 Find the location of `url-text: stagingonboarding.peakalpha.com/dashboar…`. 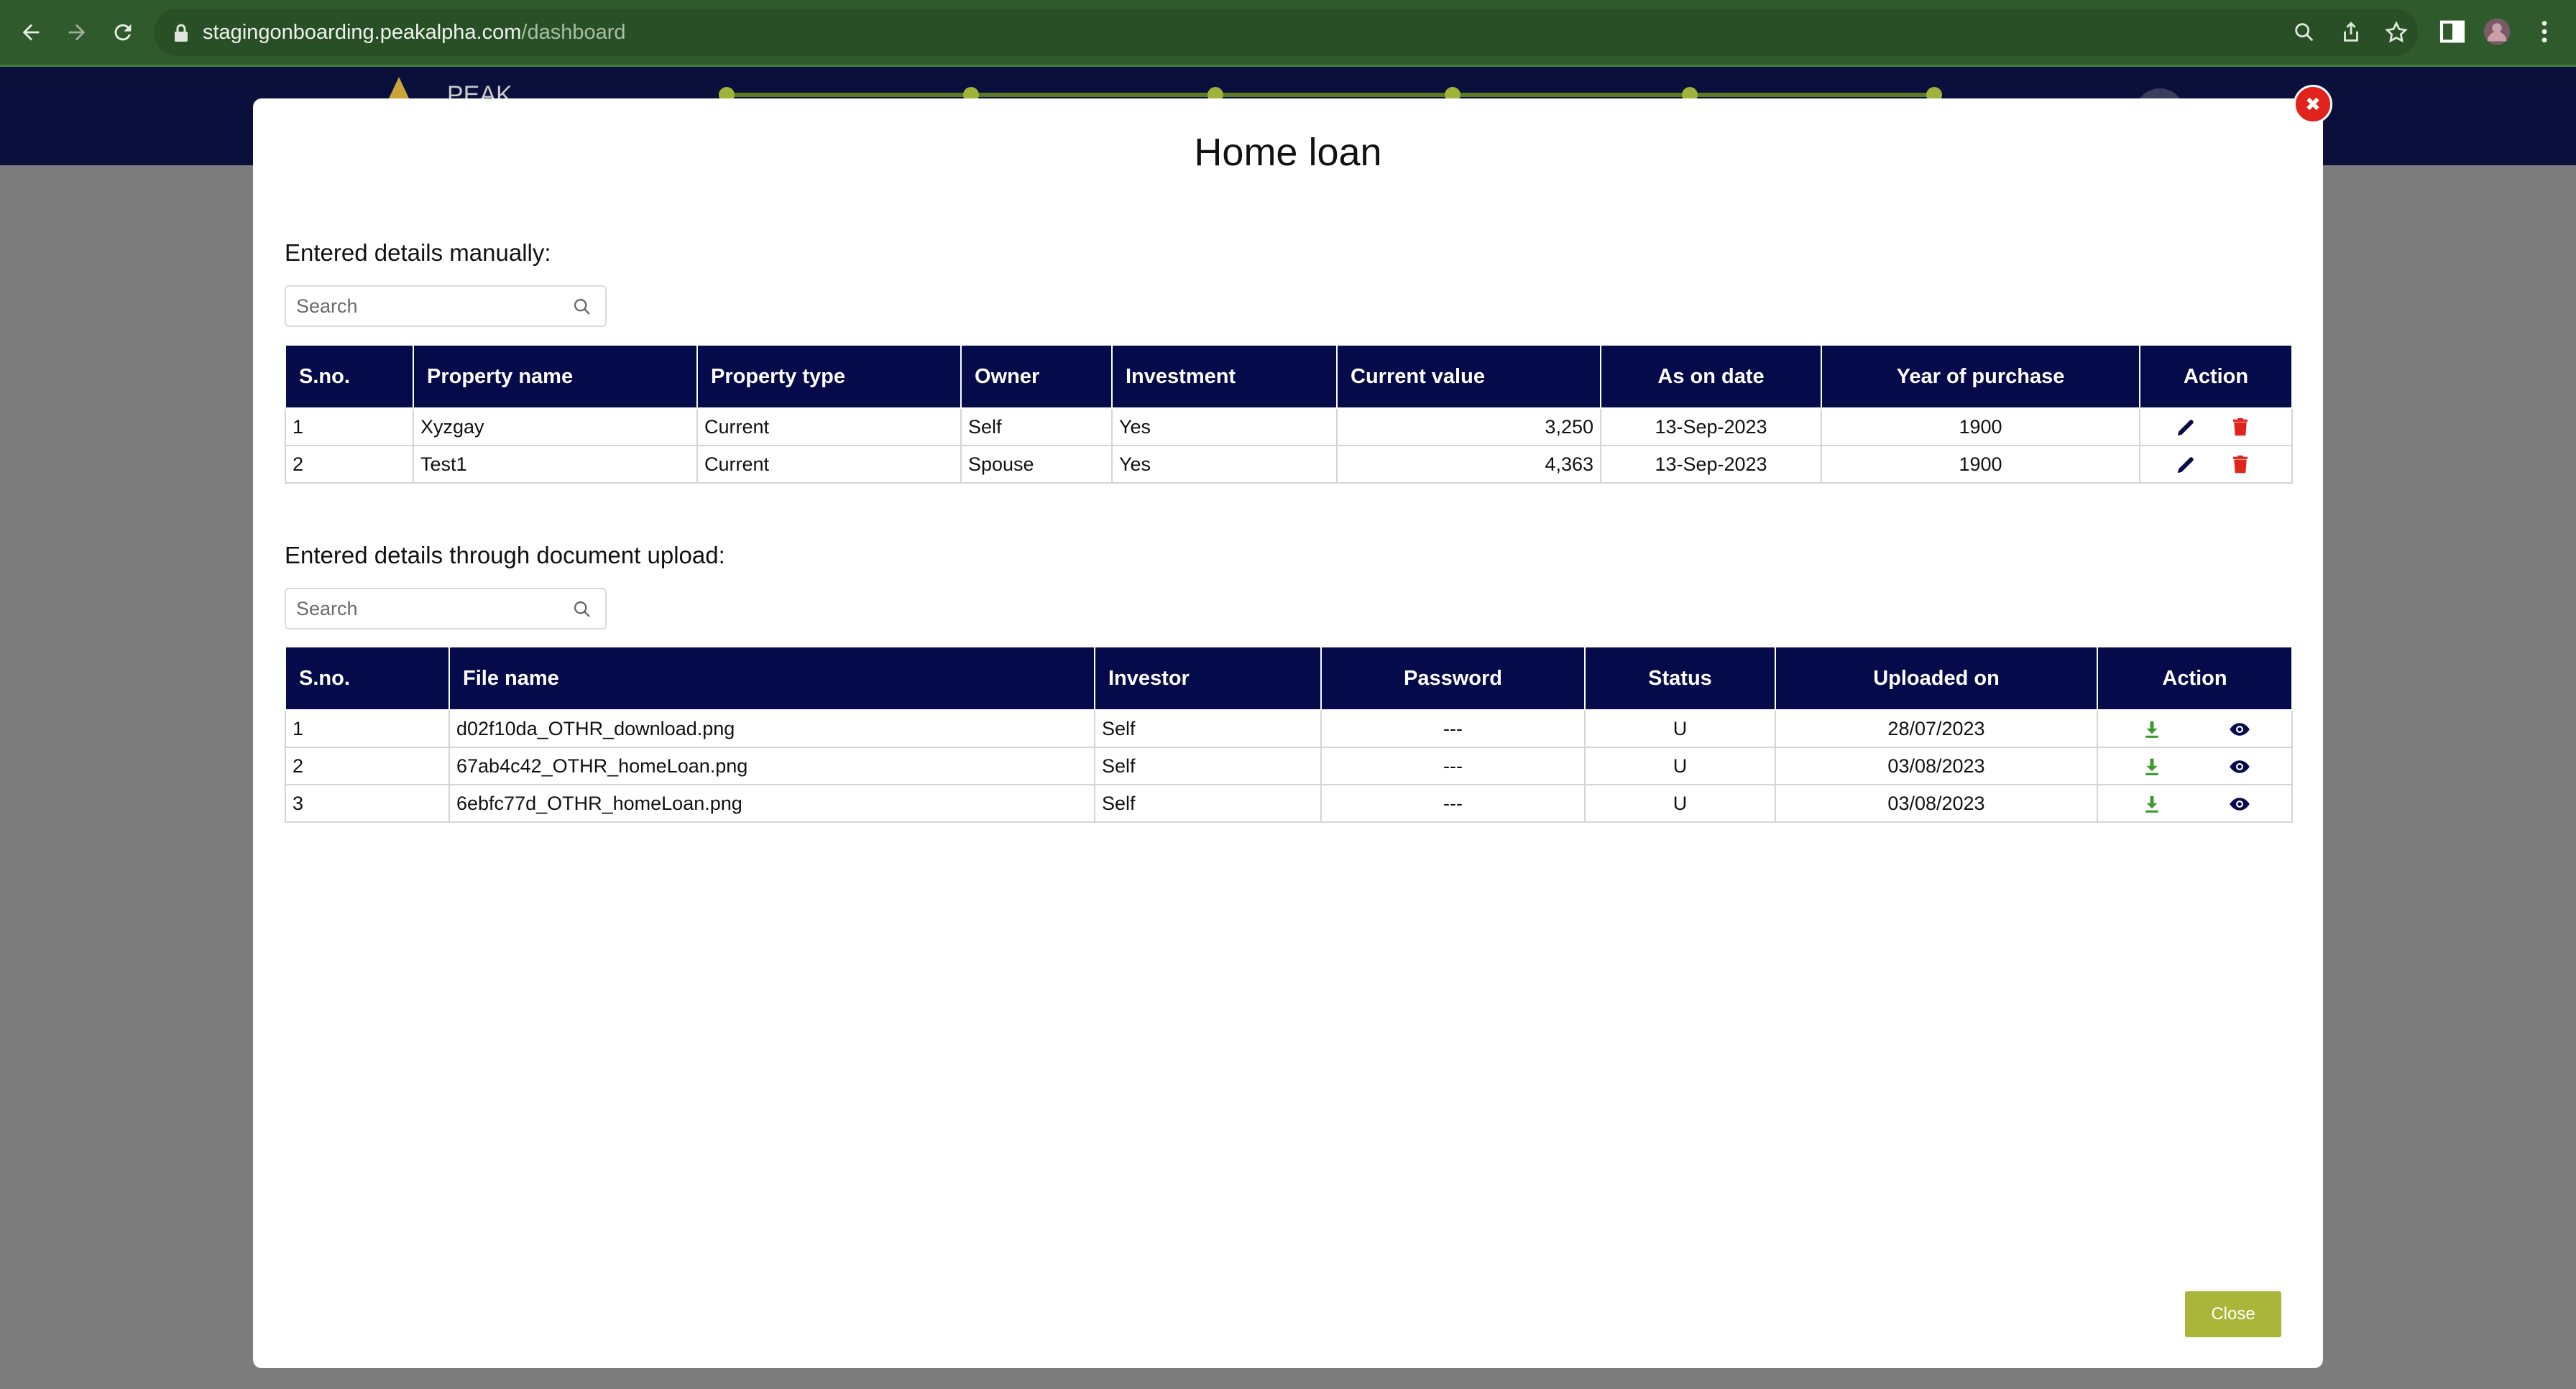

url-text: stagingonboarding.peakalpha.com/dashboar… is located at coordinates (414, 32).